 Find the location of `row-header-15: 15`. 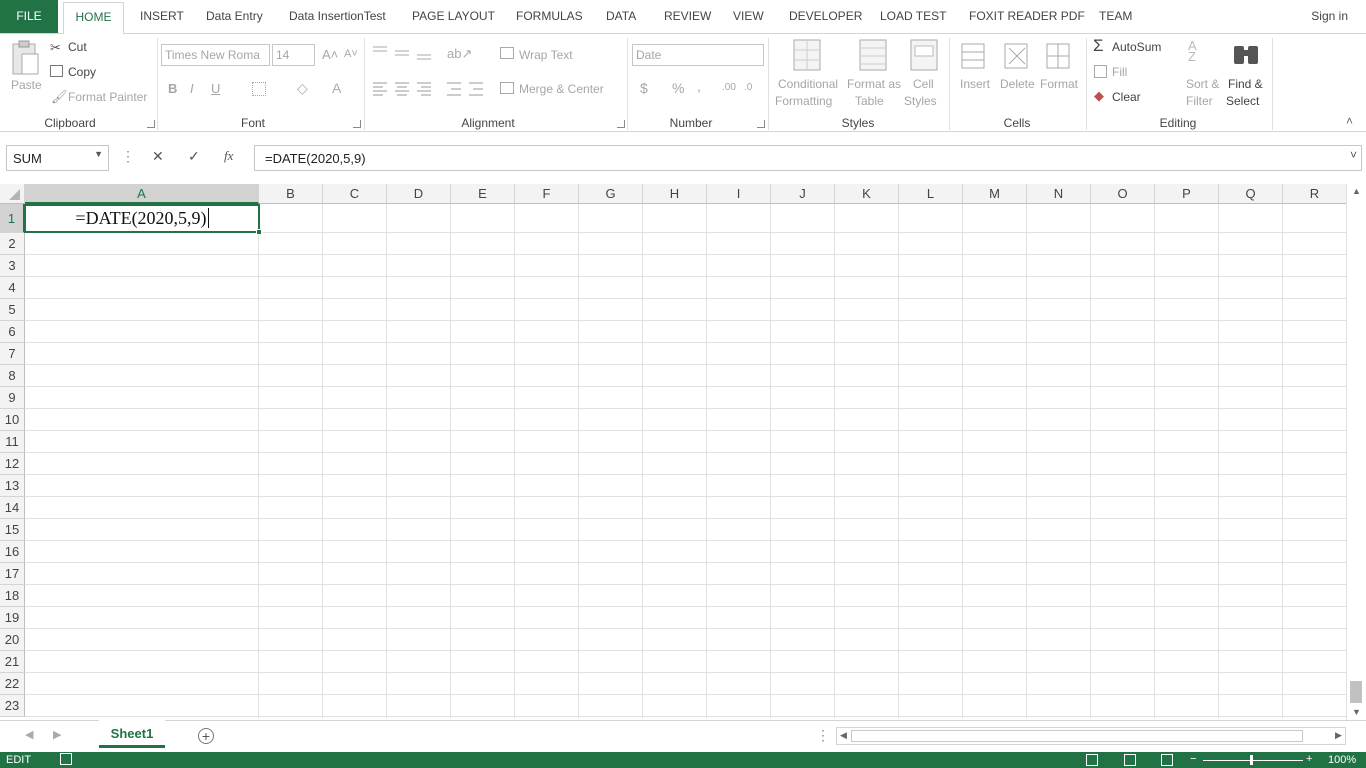

row-header-15: 15 is located at coordinates (12, 530).